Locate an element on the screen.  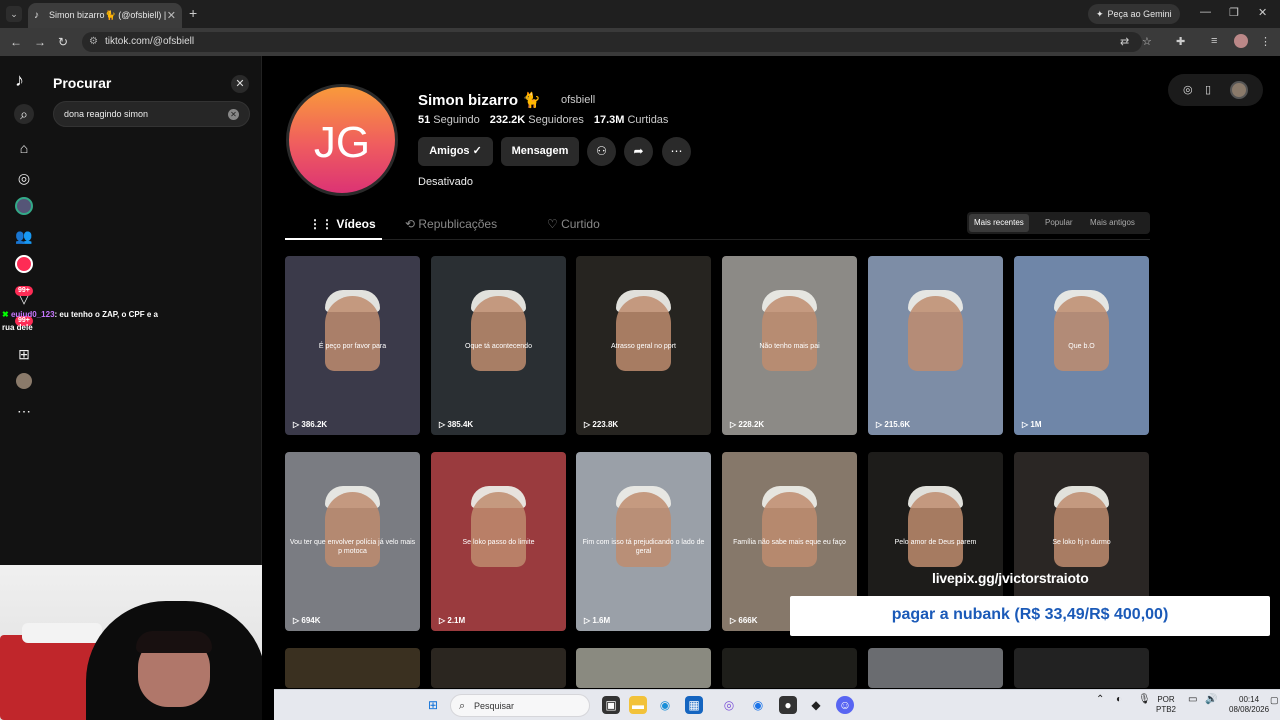
extensions-icon: ✚ is located at coordinates (1180, 41).